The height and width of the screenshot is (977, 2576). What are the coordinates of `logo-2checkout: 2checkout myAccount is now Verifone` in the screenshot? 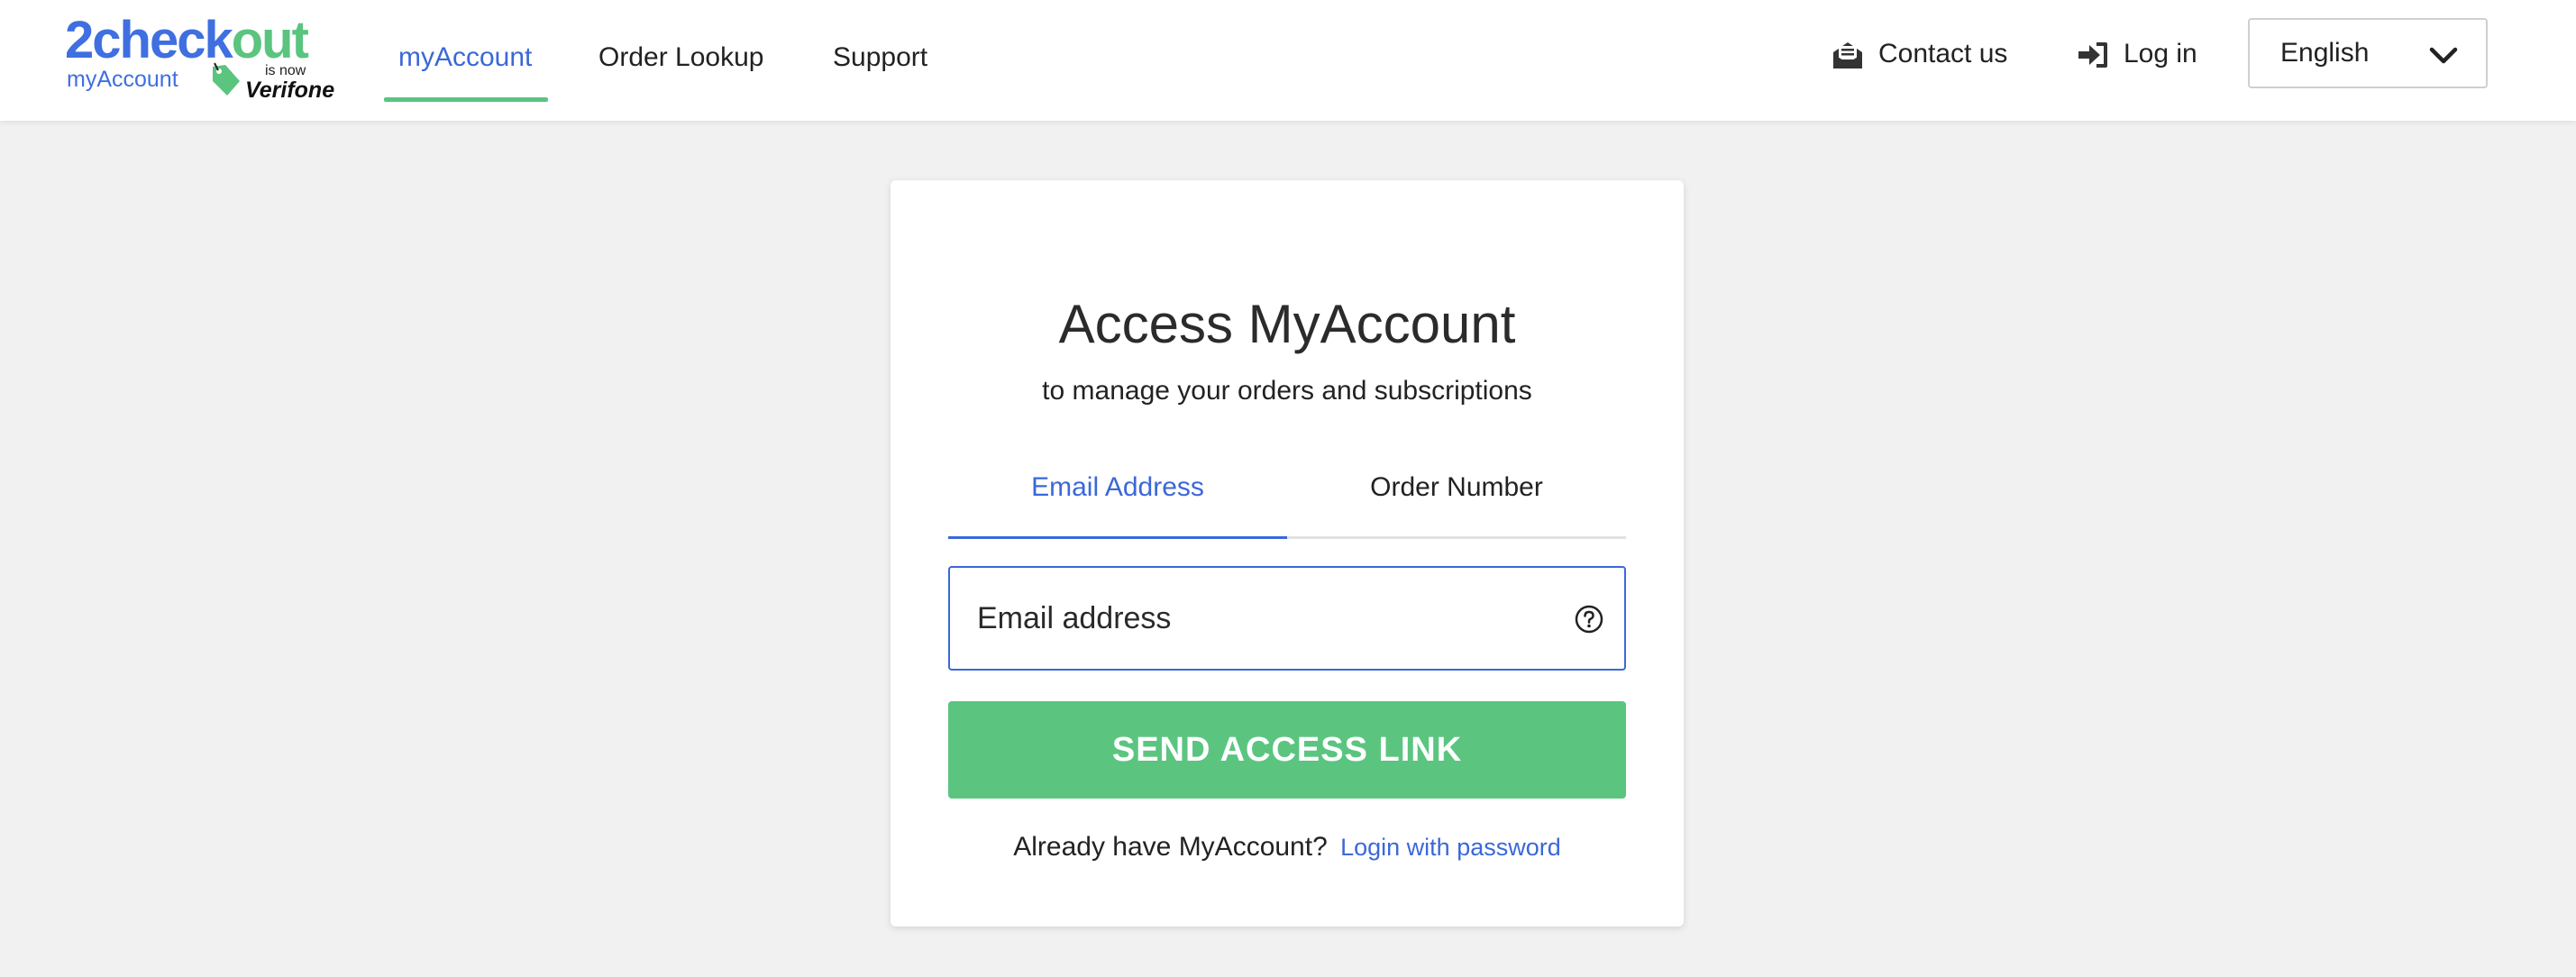 It's located at (204, 57).